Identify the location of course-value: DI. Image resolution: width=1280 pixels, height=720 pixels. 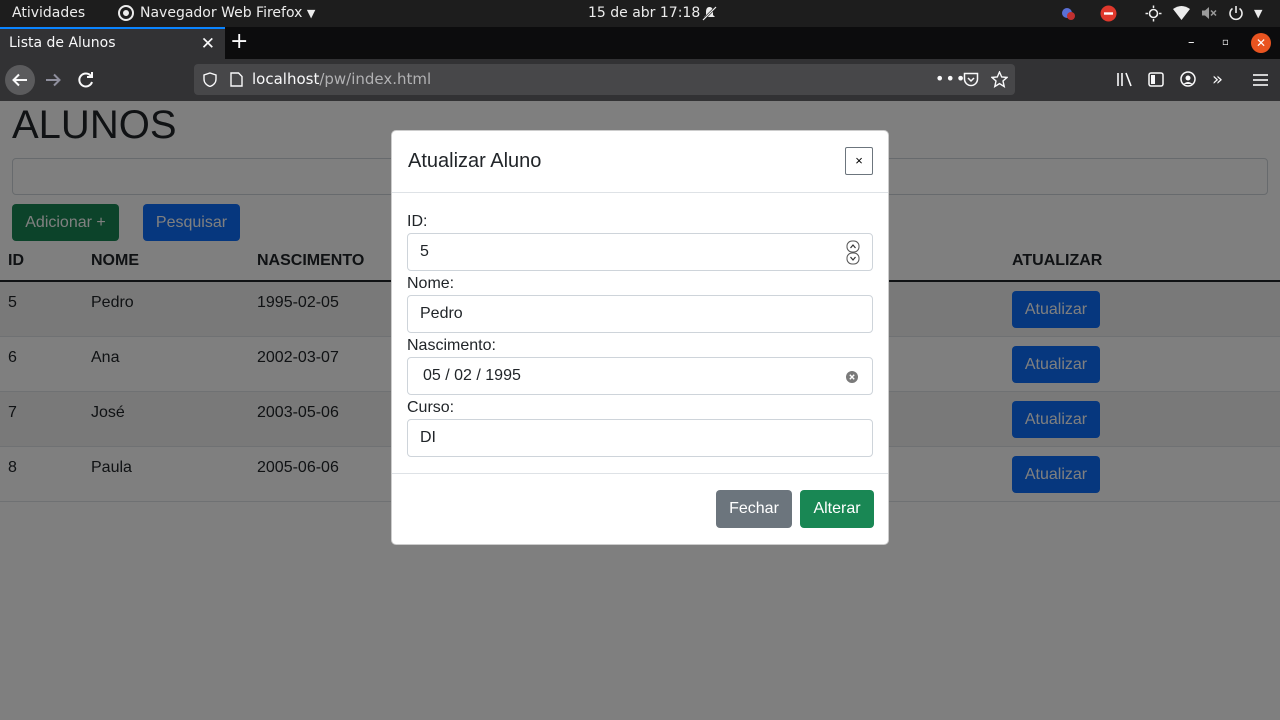
(428, 437).